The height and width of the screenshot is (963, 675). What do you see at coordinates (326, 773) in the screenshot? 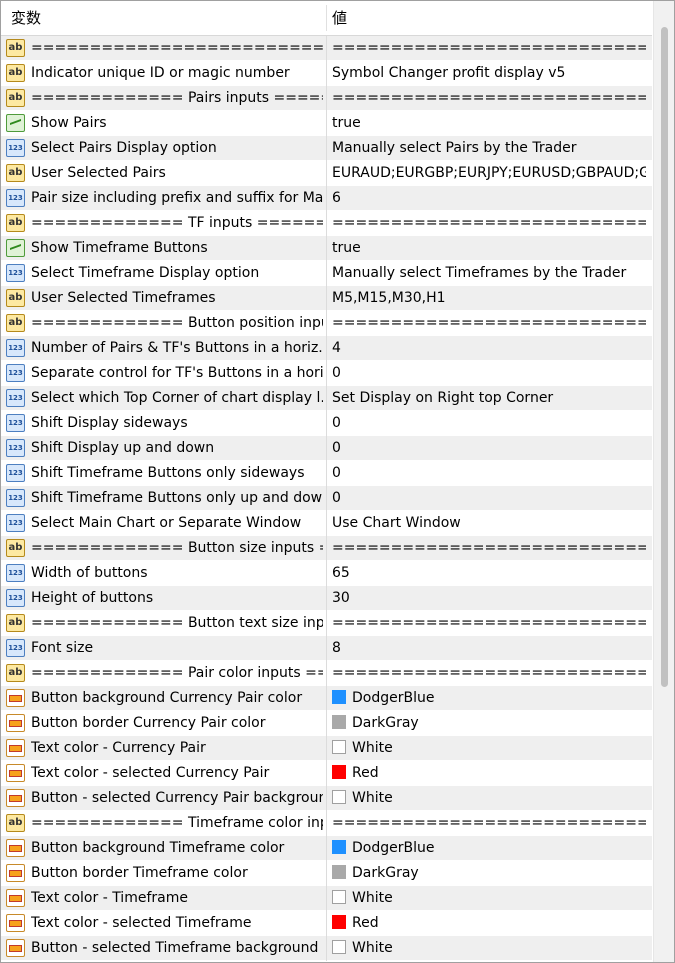
I see `table-row: Text color - selected Currency Pair Red` at bounding box center [326, 773].